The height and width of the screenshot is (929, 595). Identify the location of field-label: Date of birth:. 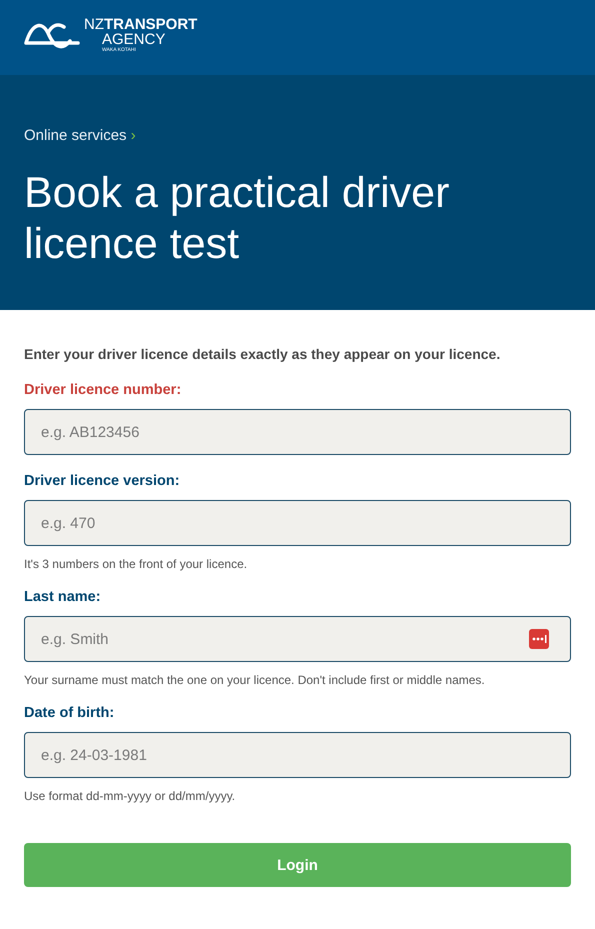
(70, 713).